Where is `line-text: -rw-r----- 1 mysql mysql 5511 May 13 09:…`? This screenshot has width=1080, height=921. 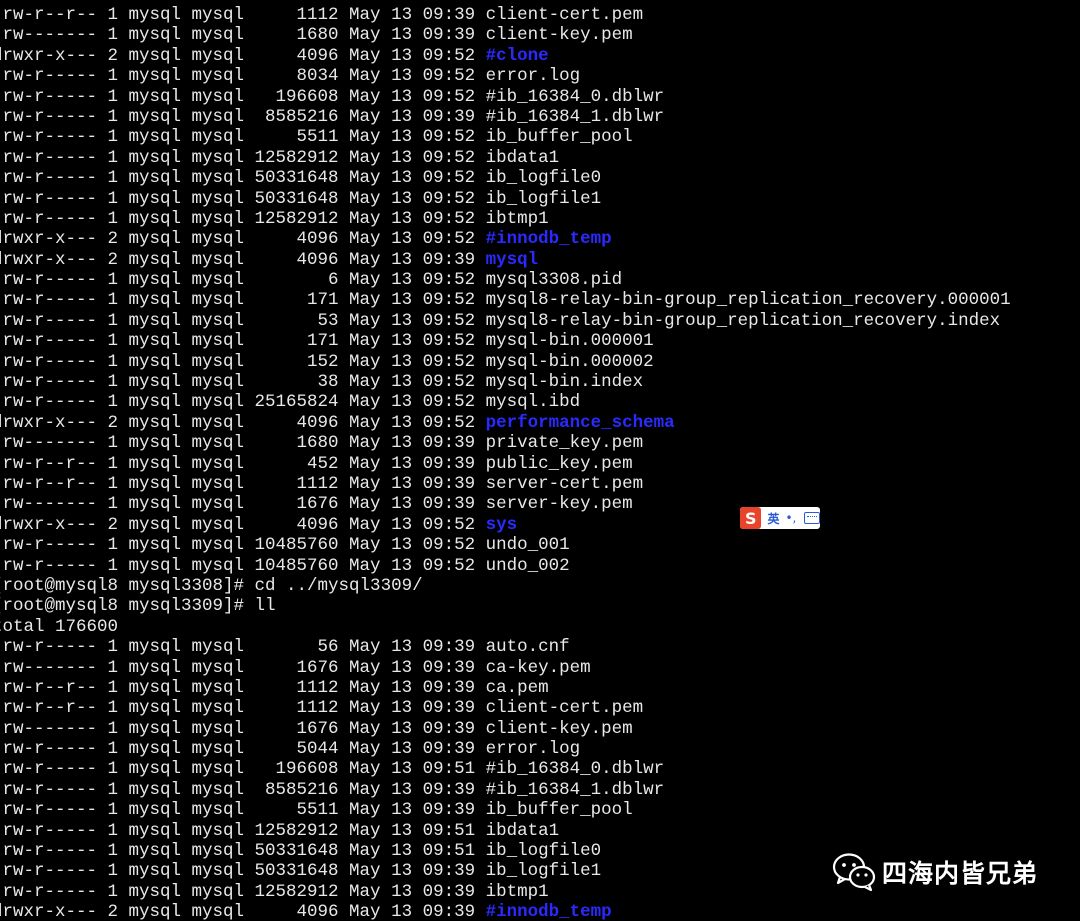 line-text: -rw-r----- 1 mysql mysql 5511 May 13 09:… is located at coordinates (243, 137).